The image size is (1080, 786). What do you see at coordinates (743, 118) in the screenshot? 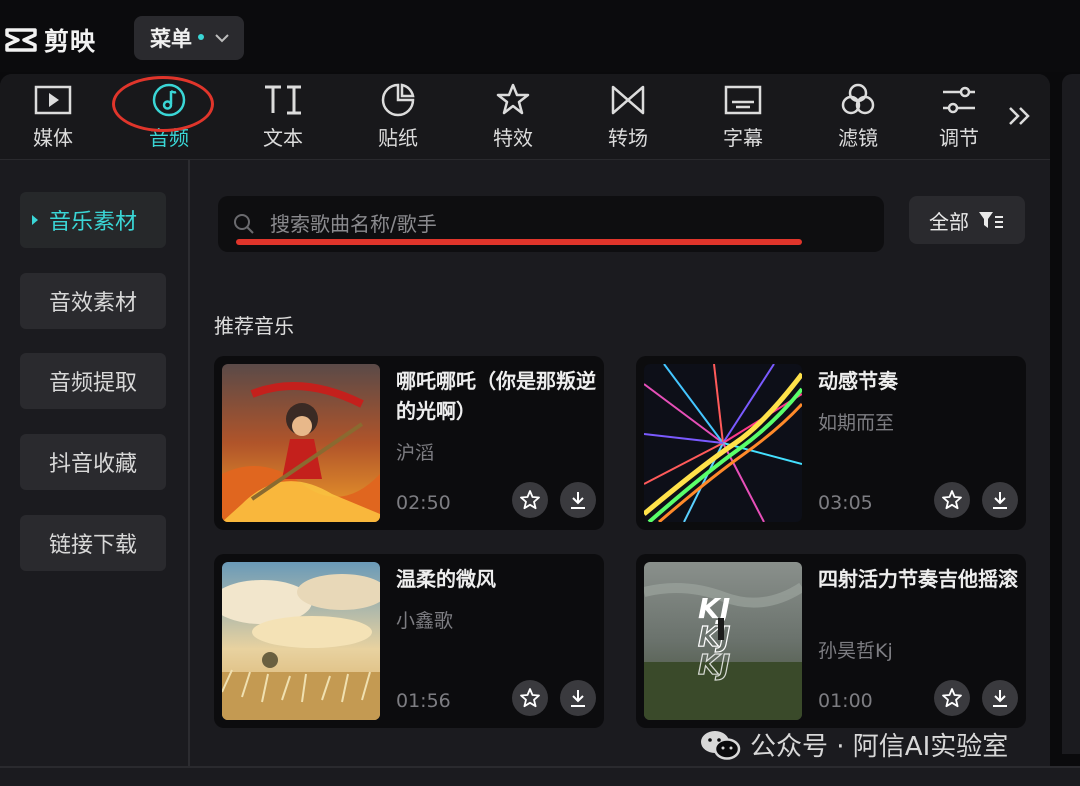
I see `tab-subtitle: 字幕` at bounding box center [743, 118].